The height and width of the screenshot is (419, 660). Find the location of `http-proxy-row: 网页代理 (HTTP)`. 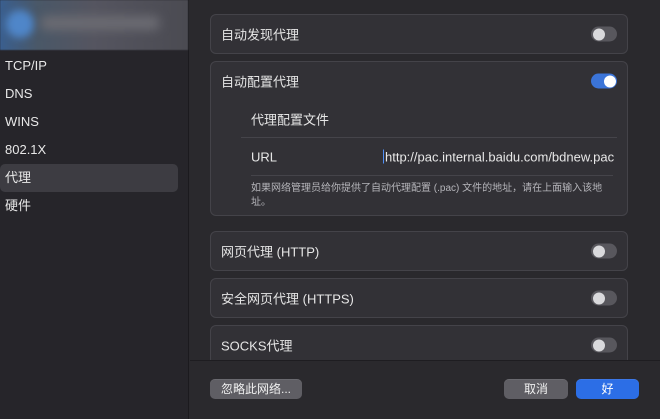

http-proxy-row: 网页代理 (HTTP) is located at coordinates (419, 251).